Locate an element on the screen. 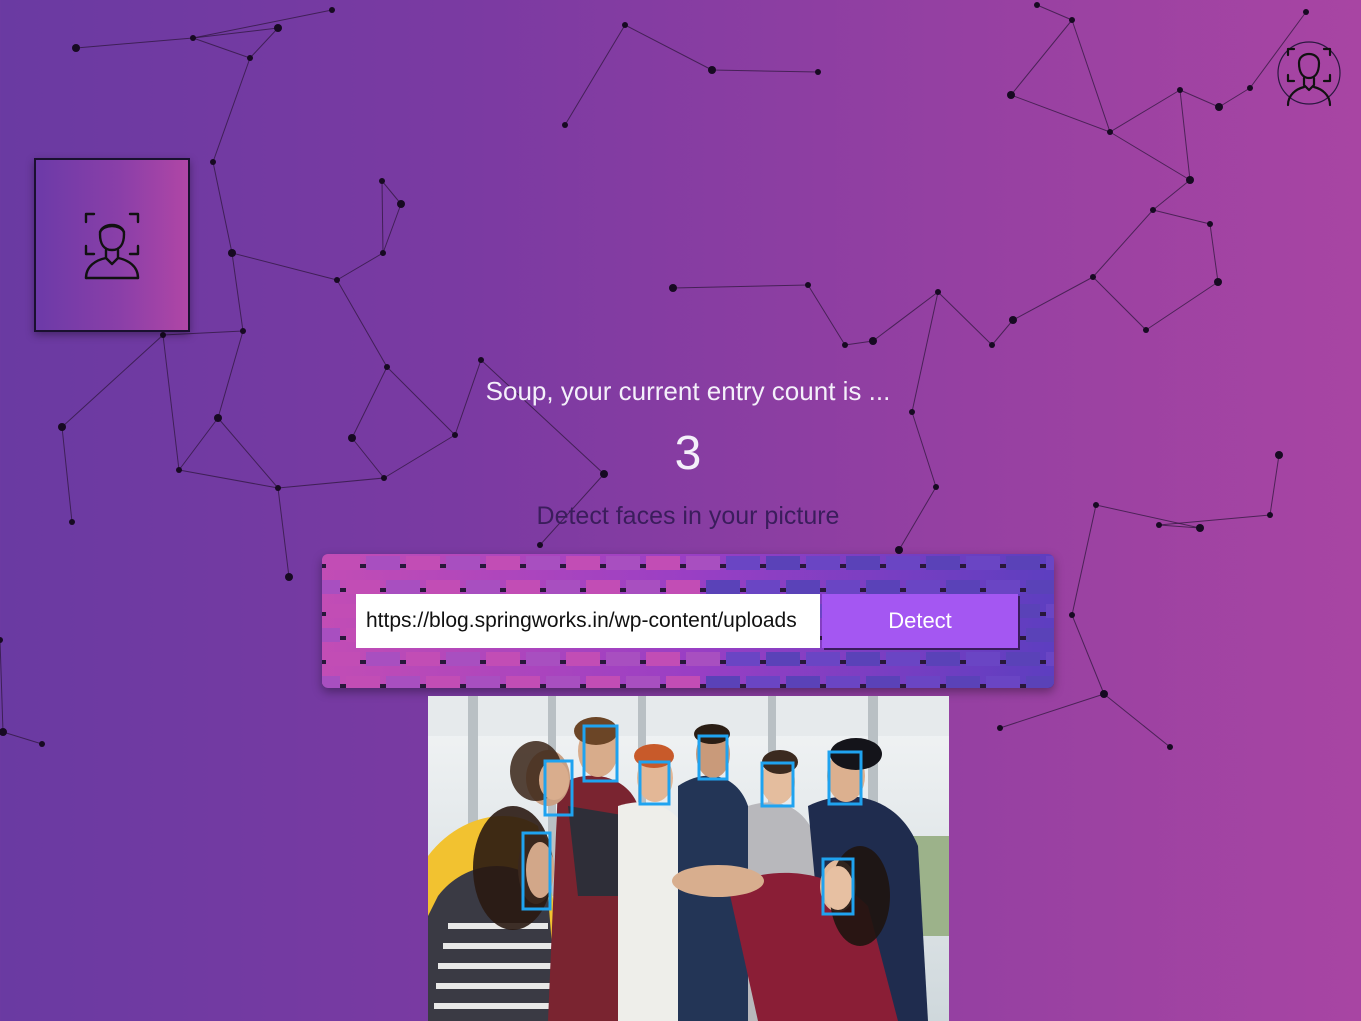  detect-button: Detect is located at coordinates (920, 621).